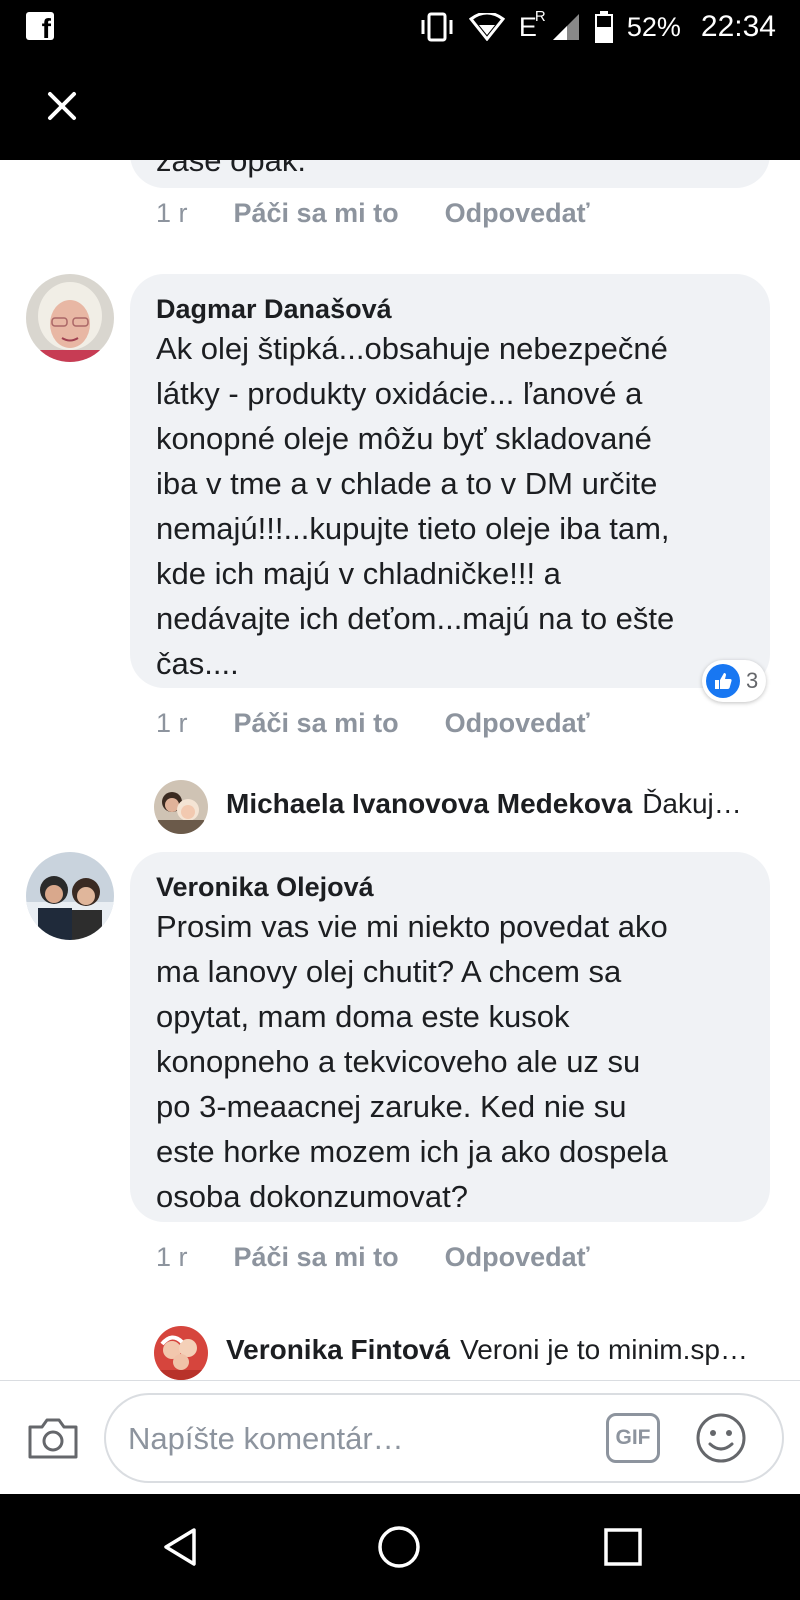  What do you see at coordinates (450, 174) in the screenshot?
I see `comment-bubble: zase opak.` at bounding box center [450, 174].